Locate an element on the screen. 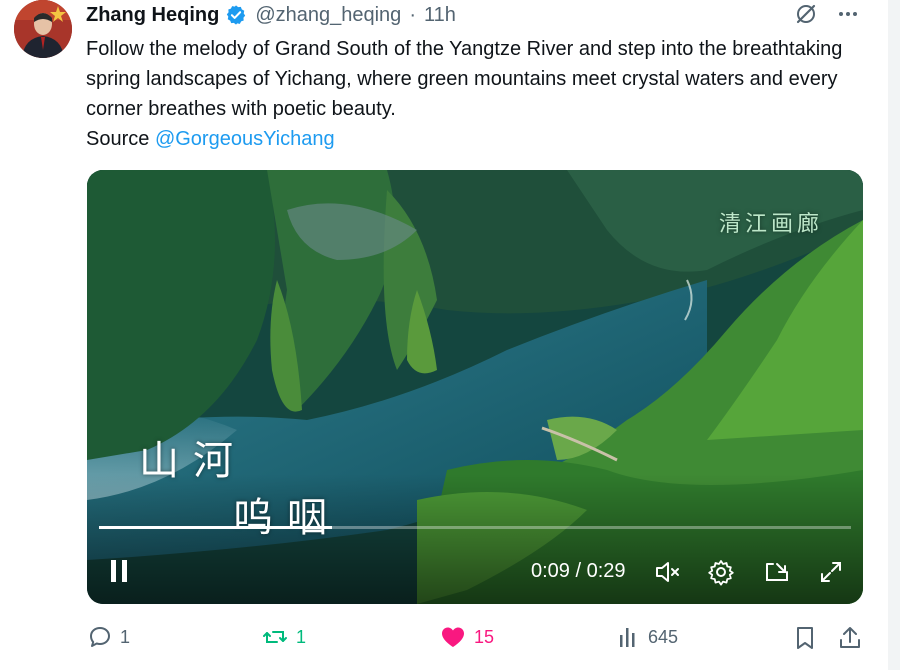 The height and width of the screenshot is (670, 900). gear-icon is located at coordinates (721, 573).